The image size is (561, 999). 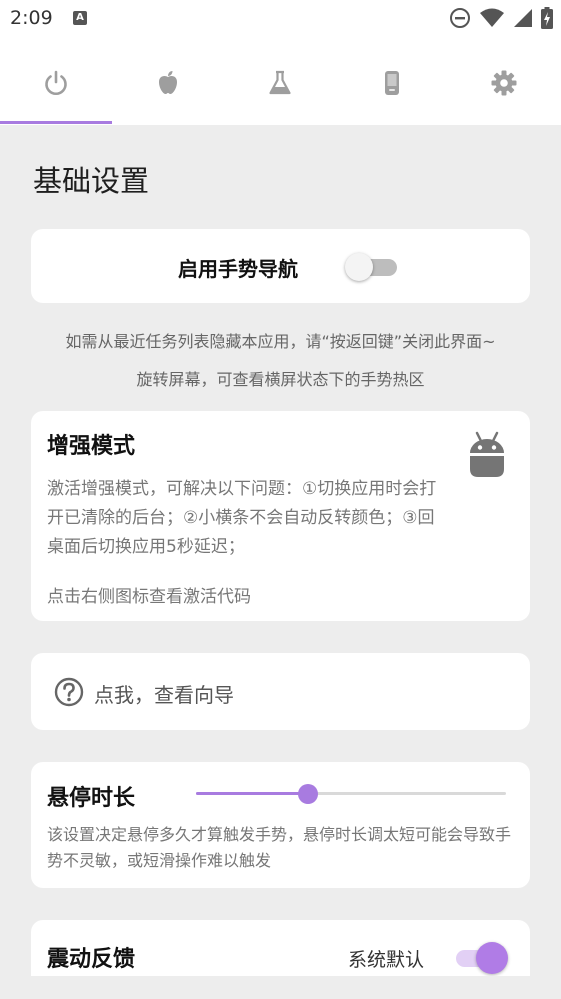 I want to click on tab-indicator, so click(x=56, y=122).